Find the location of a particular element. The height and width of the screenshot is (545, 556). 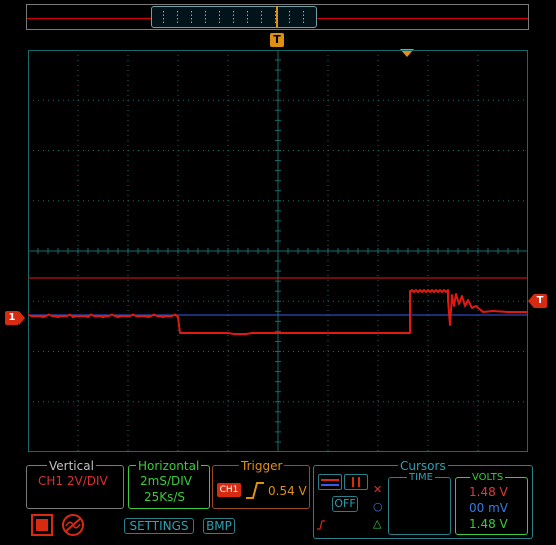

trigger-panel-title: Trigger is located at coordinates (262, 466).